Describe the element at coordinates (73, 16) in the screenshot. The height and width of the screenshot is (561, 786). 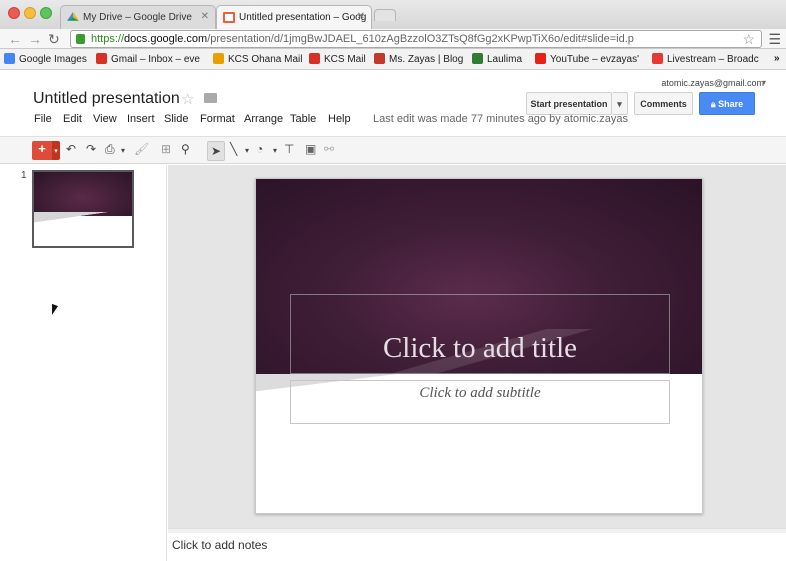
I see `google-drive-icon` at that location.